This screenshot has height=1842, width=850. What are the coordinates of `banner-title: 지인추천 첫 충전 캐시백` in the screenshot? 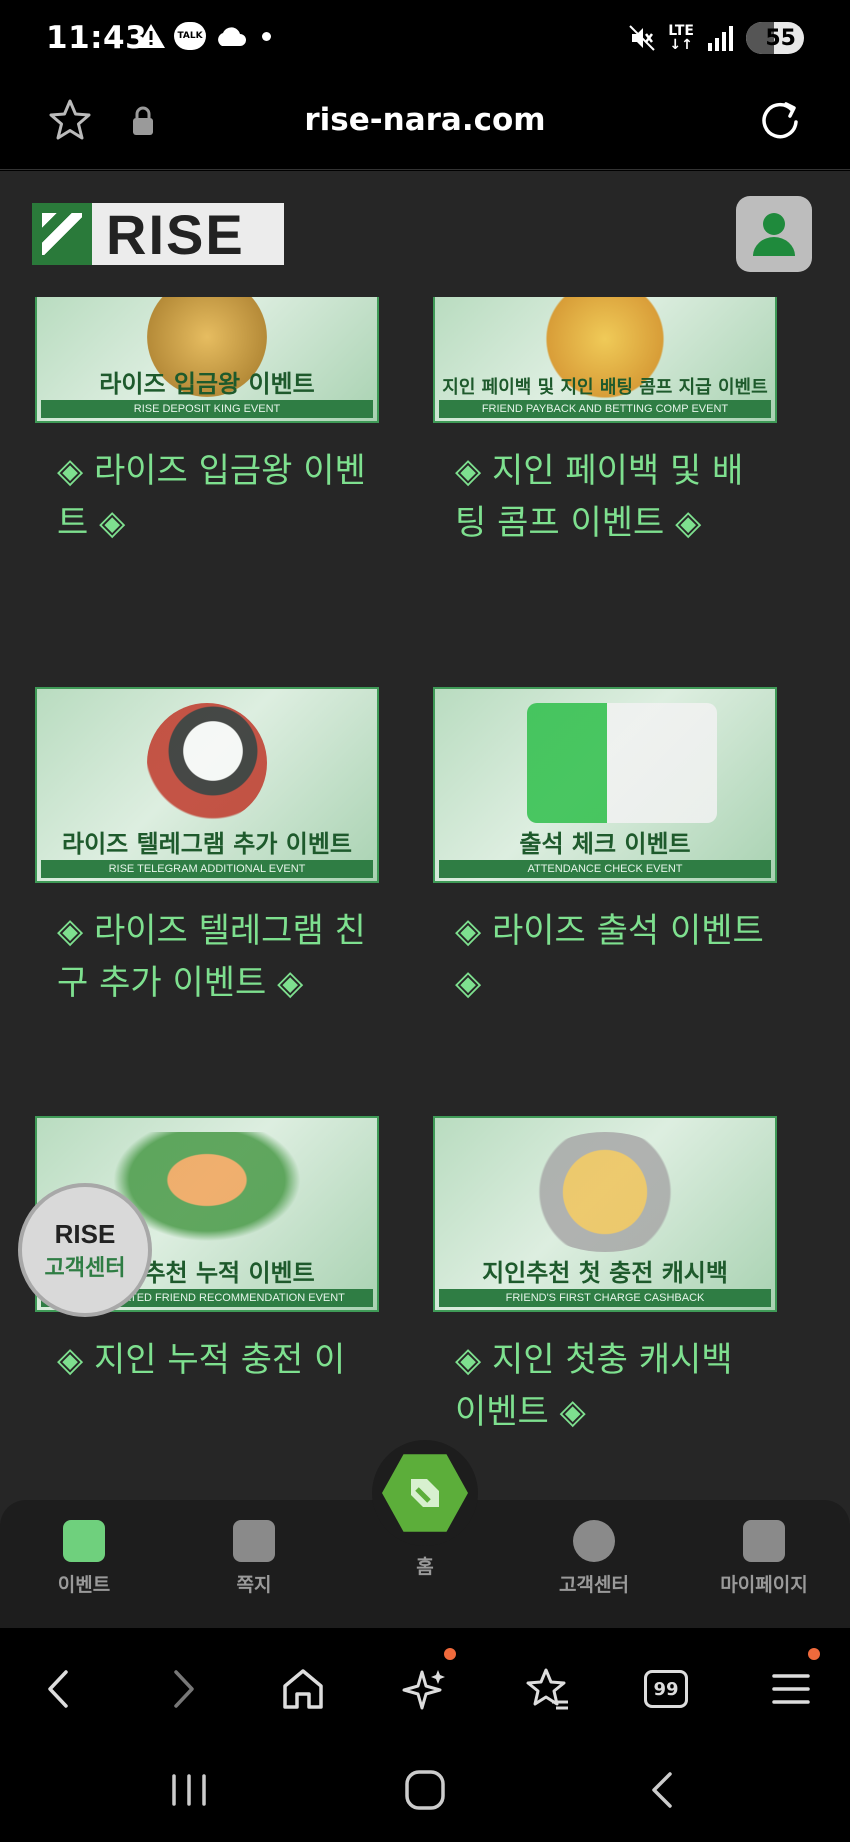 It's located at (605, 1273).